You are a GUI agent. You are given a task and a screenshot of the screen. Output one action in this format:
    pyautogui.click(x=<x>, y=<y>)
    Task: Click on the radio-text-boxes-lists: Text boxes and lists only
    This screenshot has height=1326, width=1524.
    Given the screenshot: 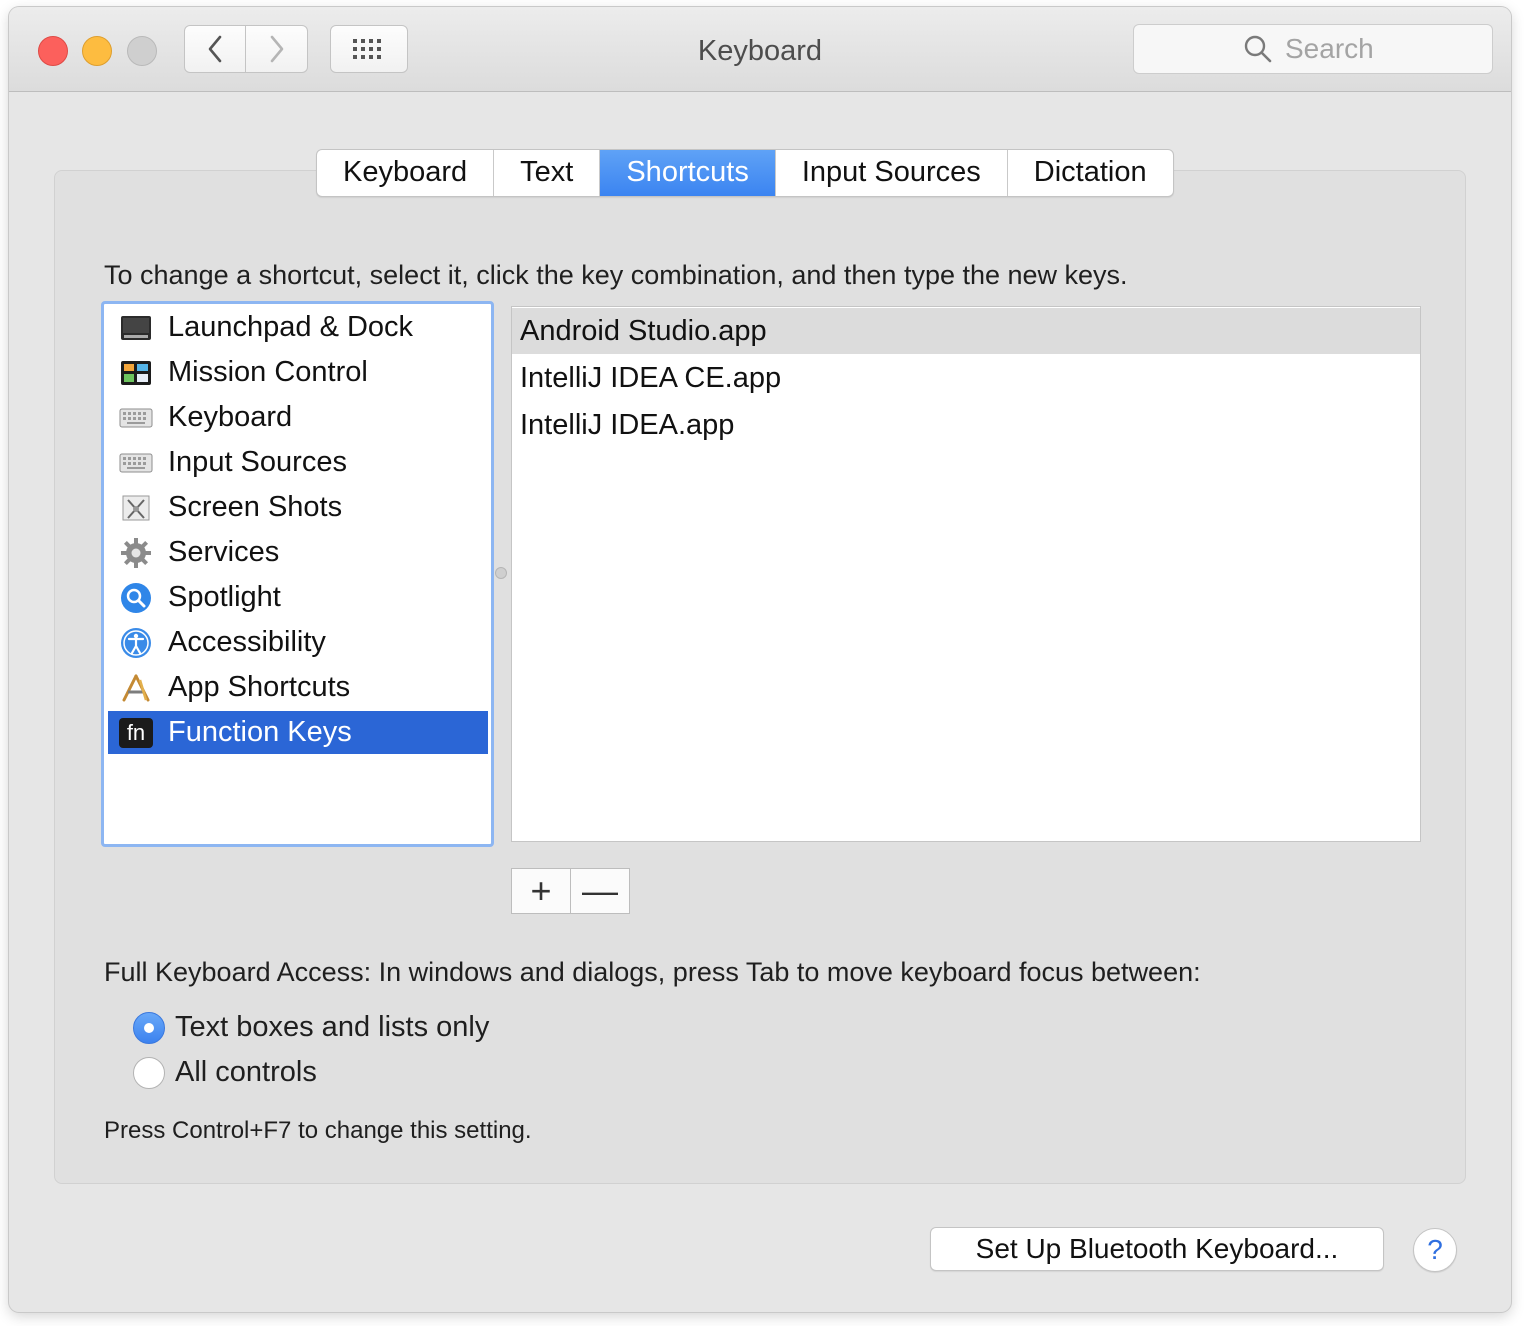 What is the action you would take?
    pyautogui.click(x=311, y=1027)
    